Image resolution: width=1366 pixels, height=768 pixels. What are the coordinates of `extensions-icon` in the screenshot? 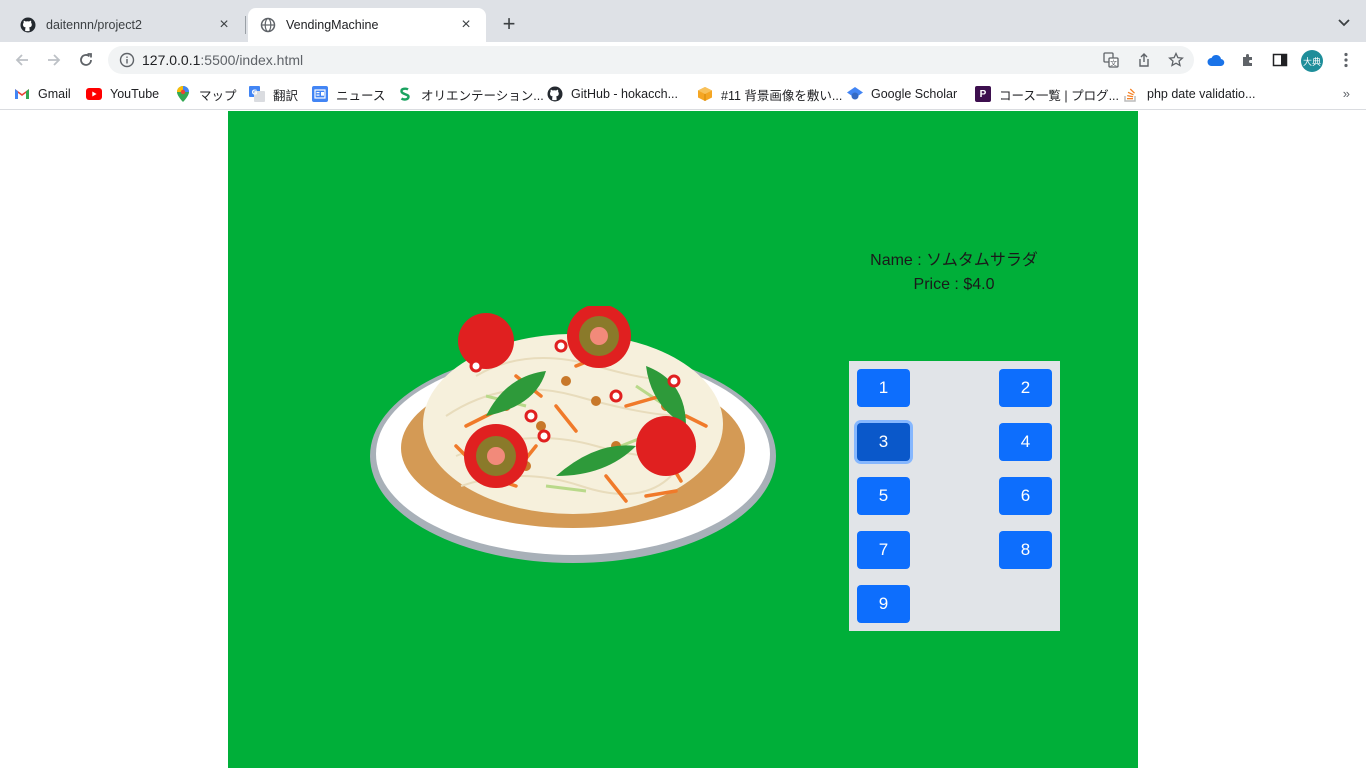 It's located at (1248, 60).